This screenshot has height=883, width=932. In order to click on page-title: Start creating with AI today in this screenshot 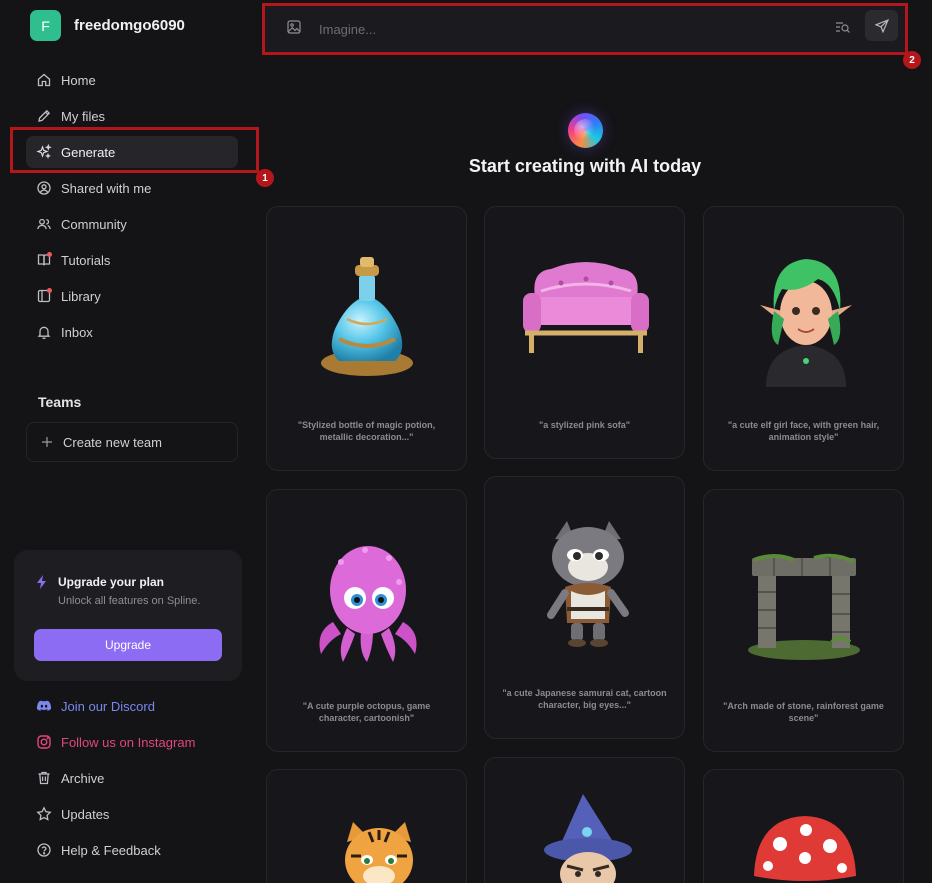, I will do `click(585, 166)`.